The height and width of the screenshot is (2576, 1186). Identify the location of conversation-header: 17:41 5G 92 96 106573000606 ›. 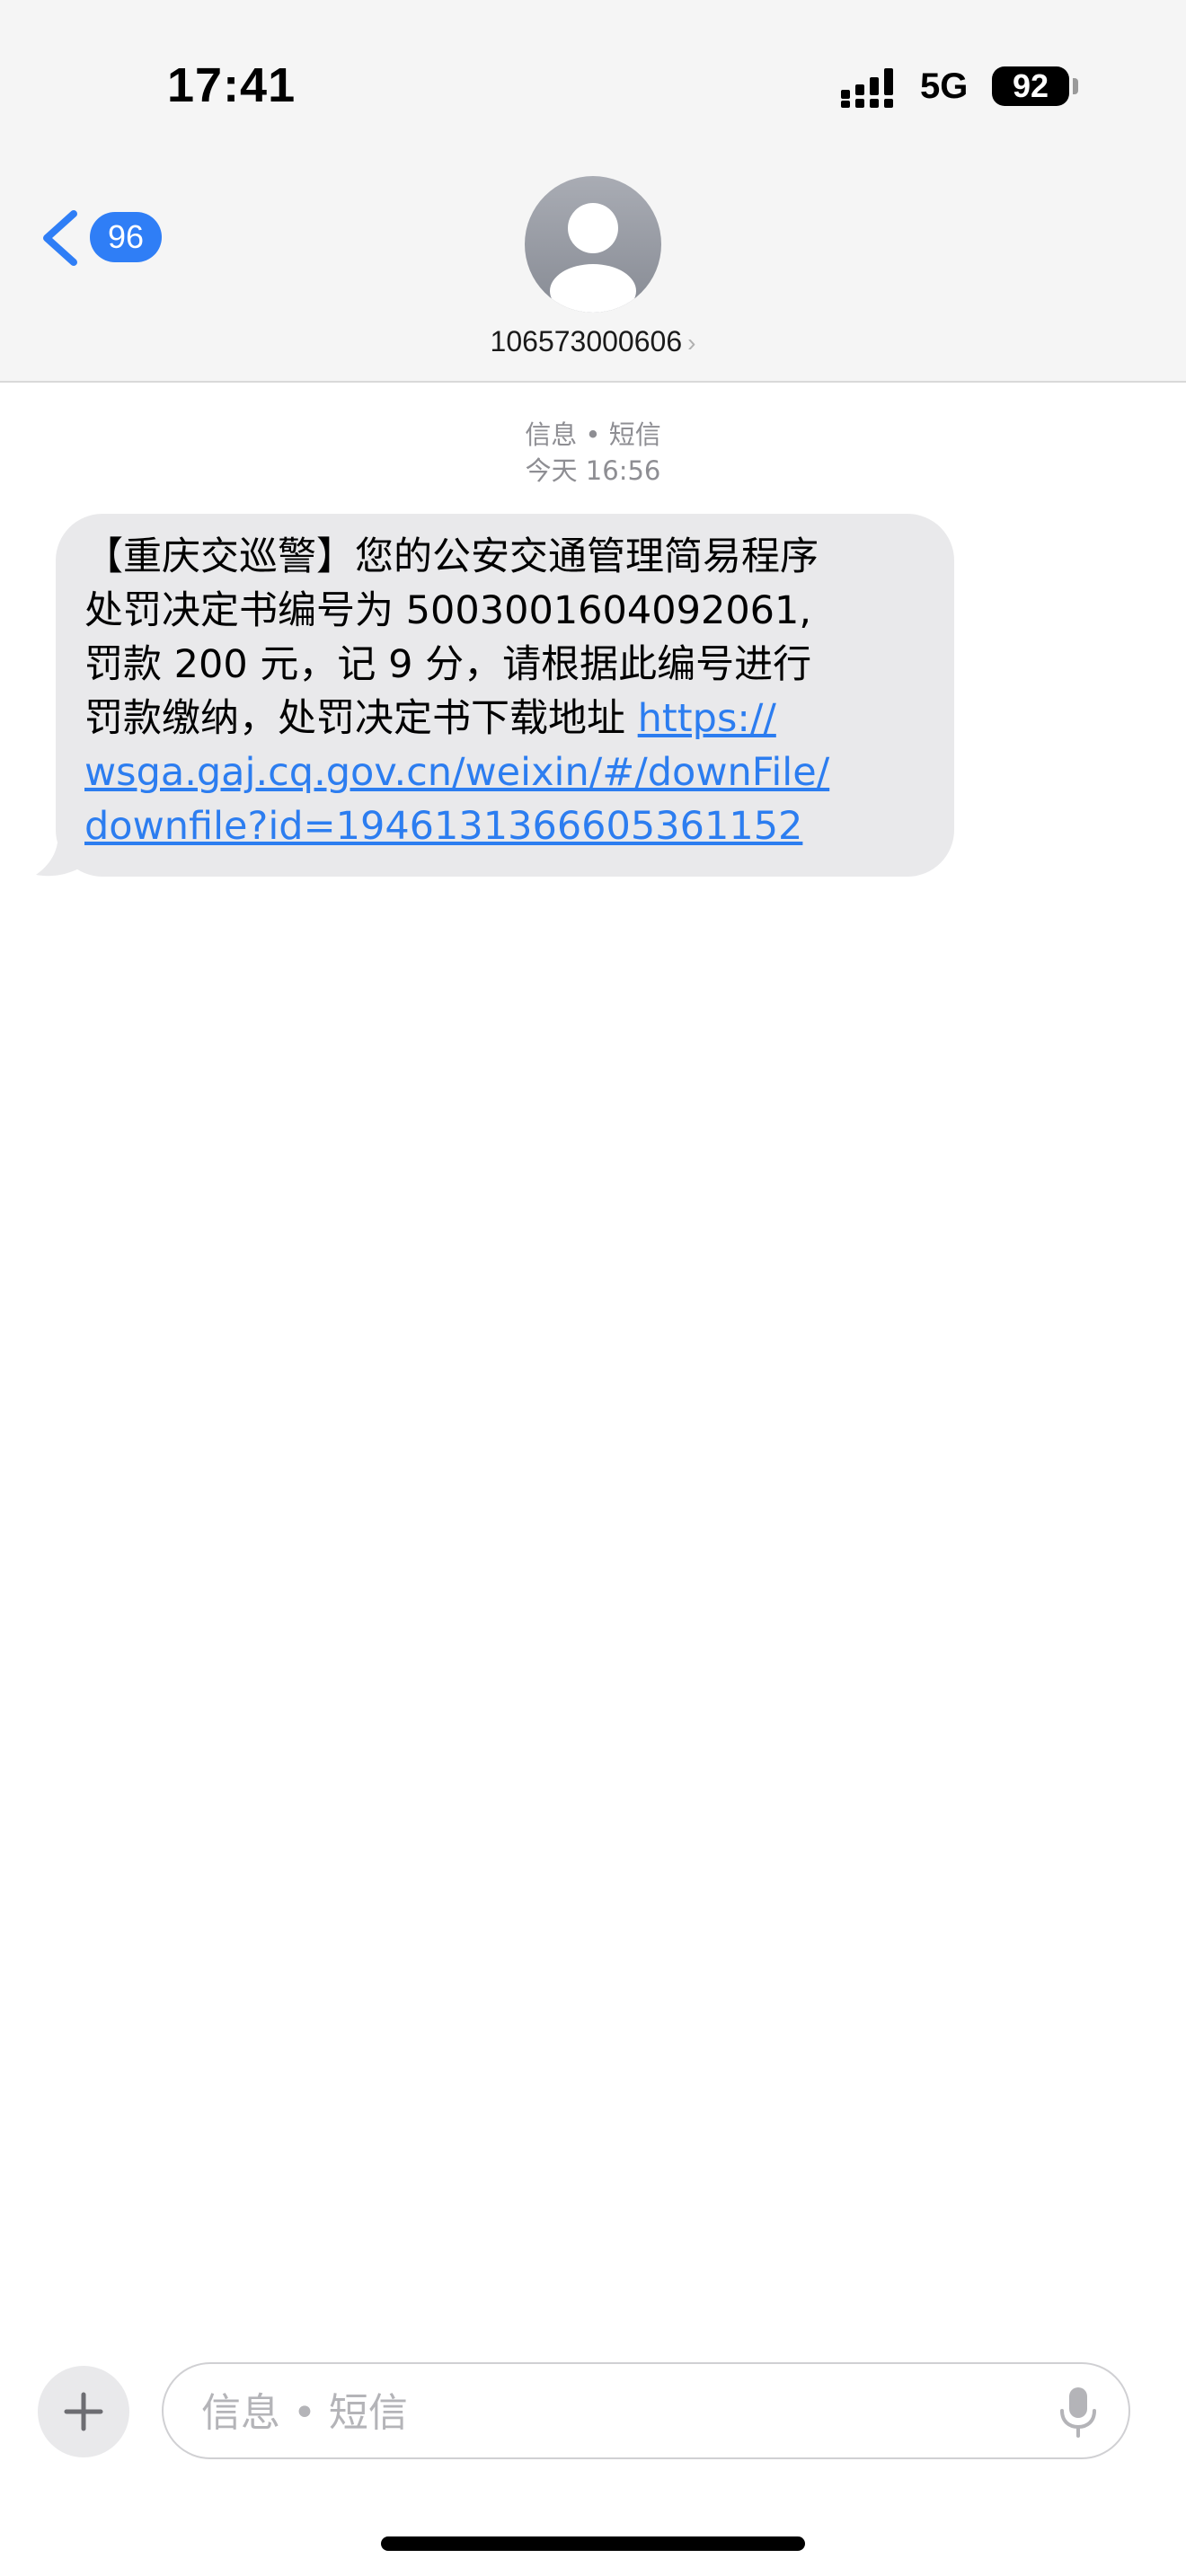
(593, 191).